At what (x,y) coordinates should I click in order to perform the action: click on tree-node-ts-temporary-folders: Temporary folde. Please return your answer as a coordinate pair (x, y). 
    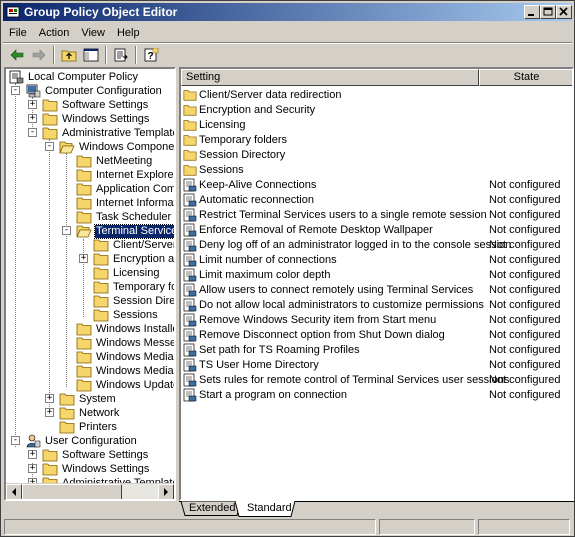
    Looking at the image, I should click on (133, 287).